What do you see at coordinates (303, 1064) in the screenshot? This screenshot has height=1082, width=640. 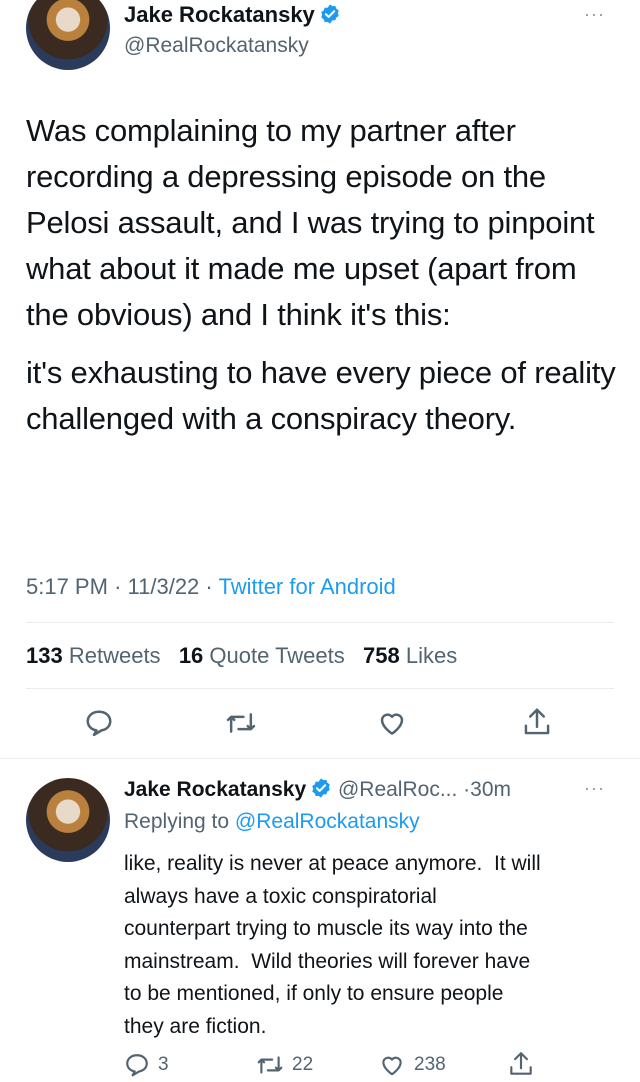 I see `retweet-count: 22` at bounding box center [303, 1064].